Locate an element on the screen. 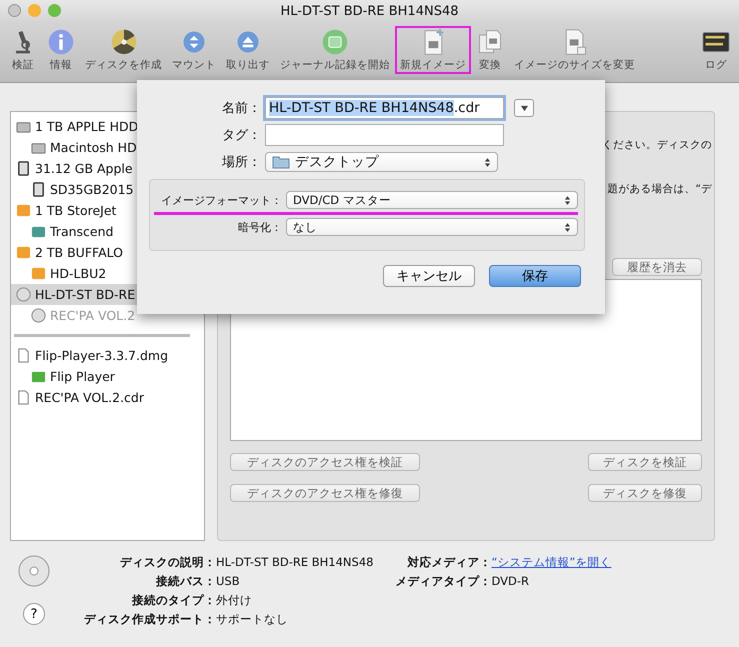 Image resolution: width=739 pixels, height=647 pixels. sidebar-item: 31.12 GB Apple is located at coordinates (107, 168).